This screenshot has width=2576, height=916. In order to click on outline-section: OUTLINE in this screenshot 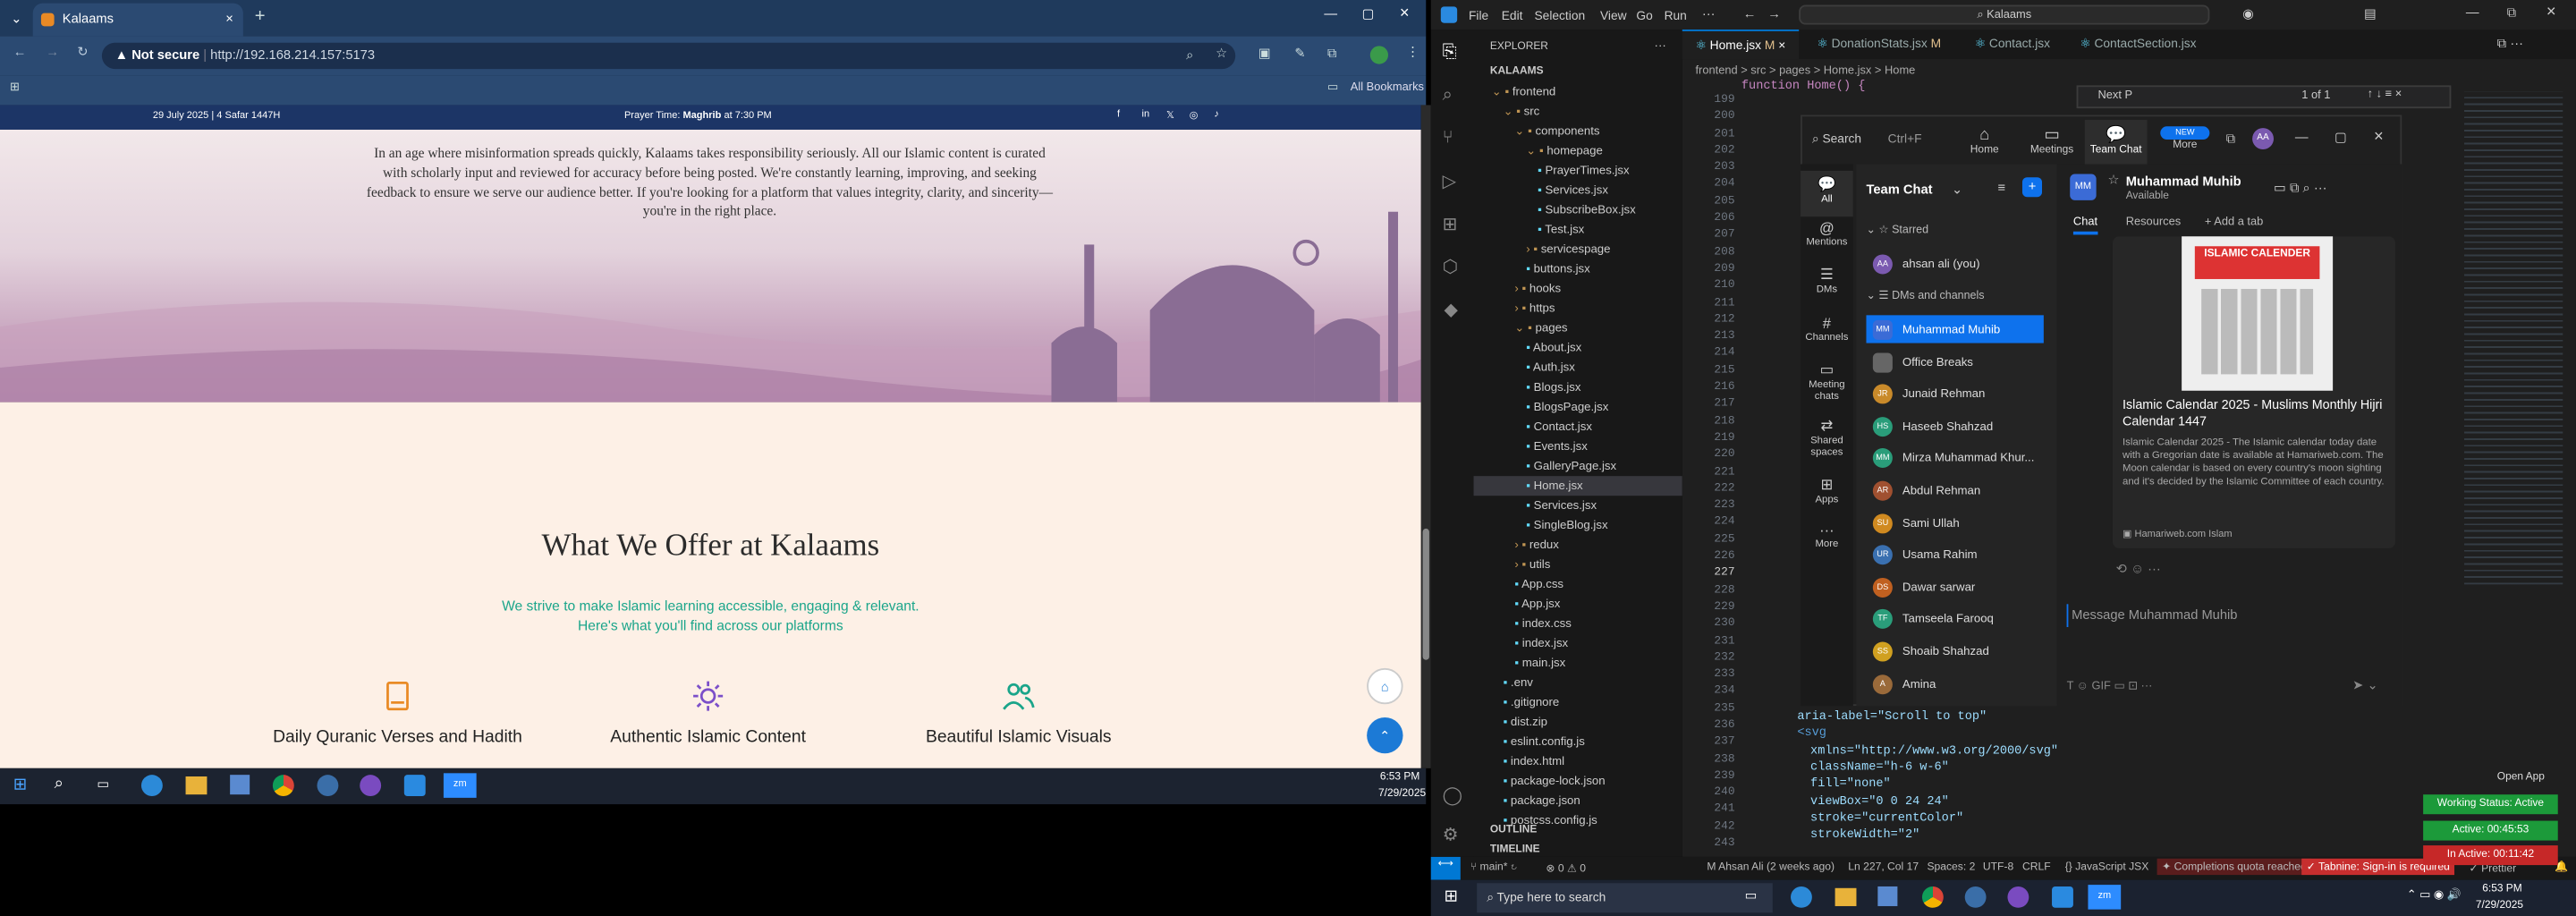, I will do `click(1513, 829)`.